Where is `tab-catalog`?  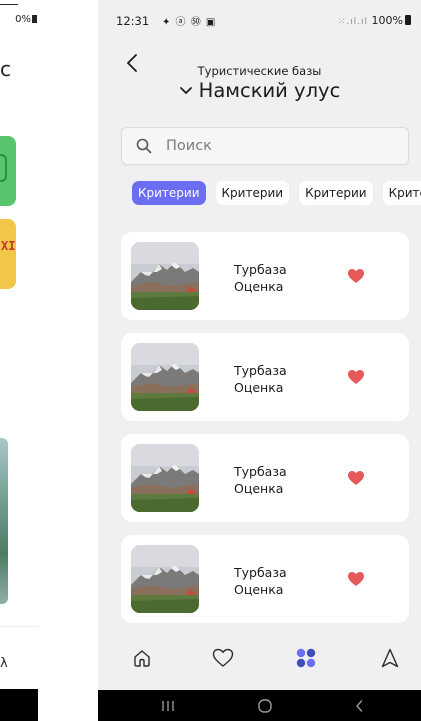
tab-catalog is located at coordinates (306, 658).